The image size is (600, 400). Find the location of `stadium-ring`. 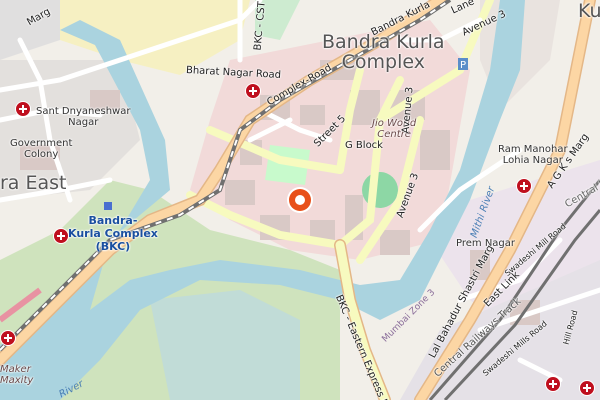

stadium-ring is located at coordinates (380, 190).